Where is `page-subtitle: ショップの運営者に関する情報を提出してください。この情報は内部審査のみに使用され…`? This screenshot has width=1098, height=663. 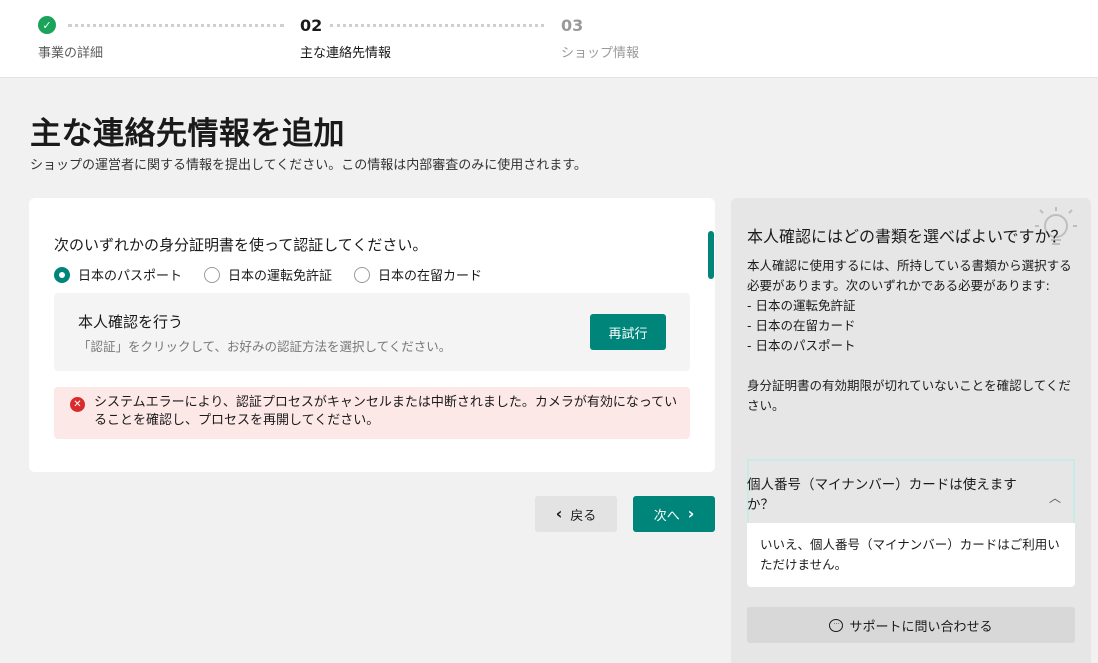
page-subtitle: ショップの運営者に関する情報を提出してください。この情報は内部審査のみに使用され… is located at coordinates (308, 165).